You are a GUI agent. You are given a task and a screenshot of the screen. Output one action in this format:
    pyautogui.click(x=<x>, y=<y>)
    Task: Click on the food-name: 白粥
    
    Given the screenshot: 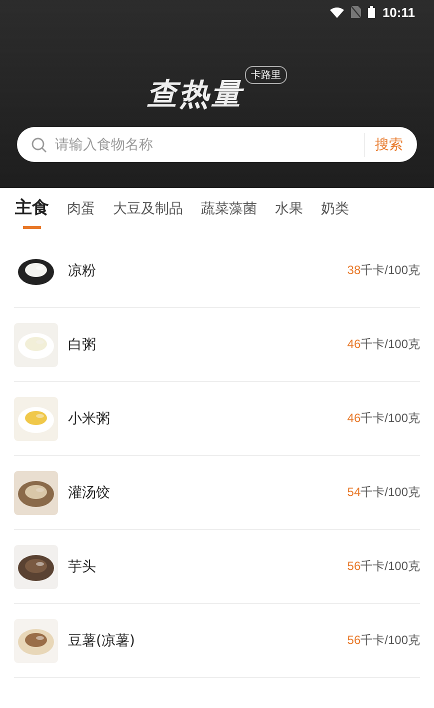 What is the action you would take?
    pyautogui.click(x=82, y=345)
    